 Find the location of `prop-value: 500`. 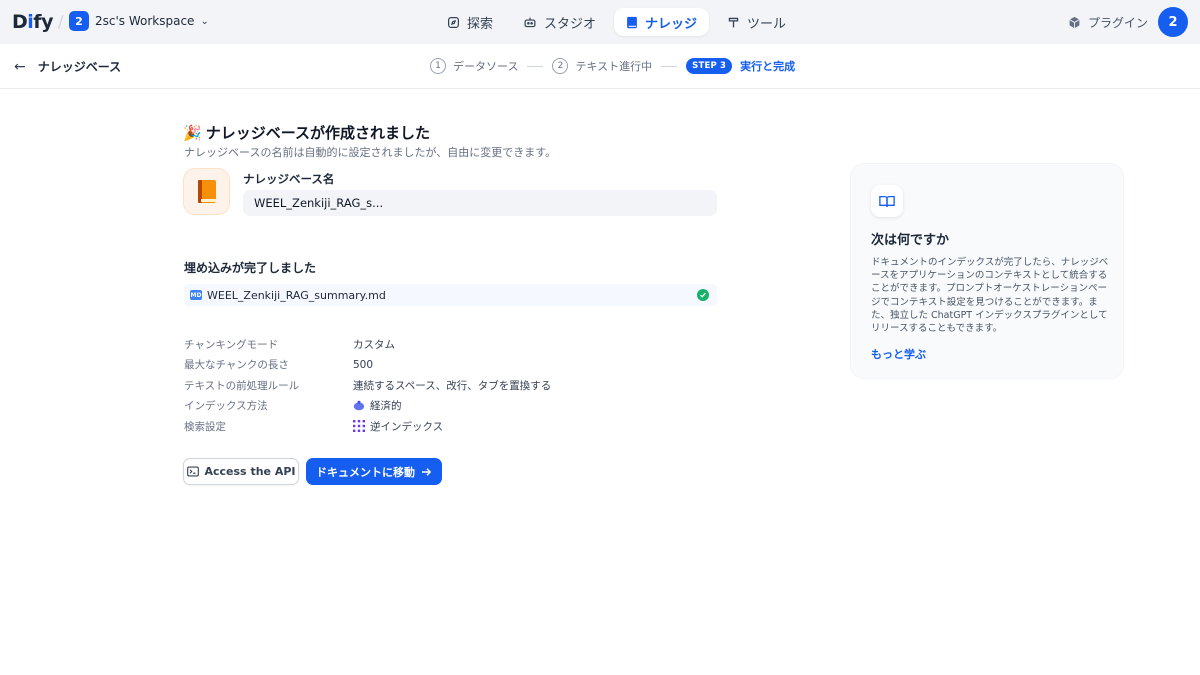

prop-value: 500 is located at coordinates (363, 365).